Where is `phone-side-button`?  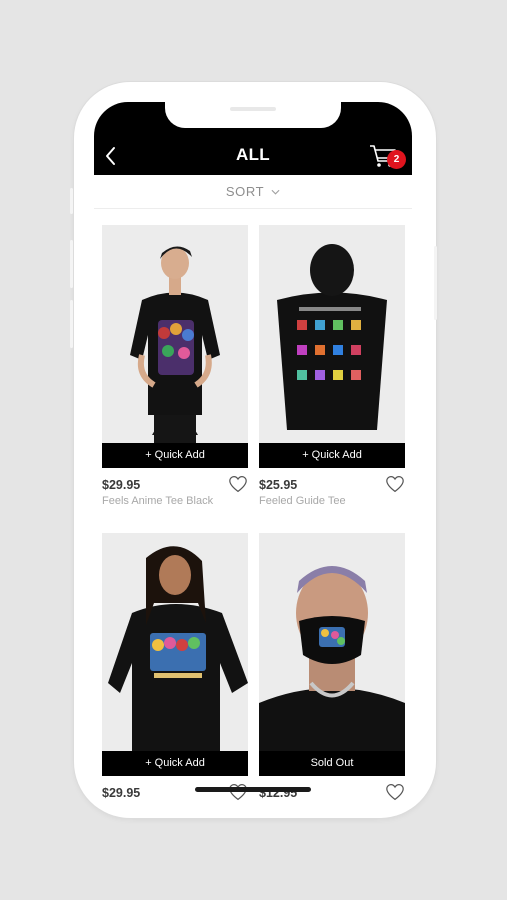 phone-side-button is located at coordinates (71, 201).